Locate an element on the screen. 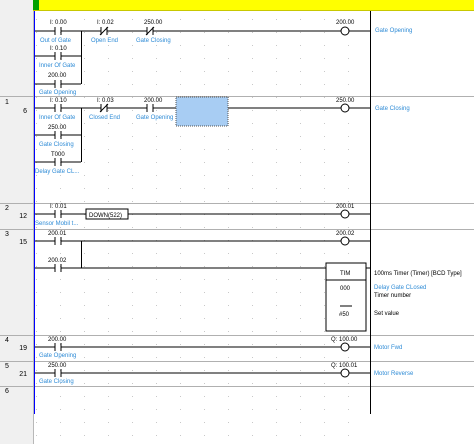  timer-set-value: #50 is located at coordinates (344, 315).